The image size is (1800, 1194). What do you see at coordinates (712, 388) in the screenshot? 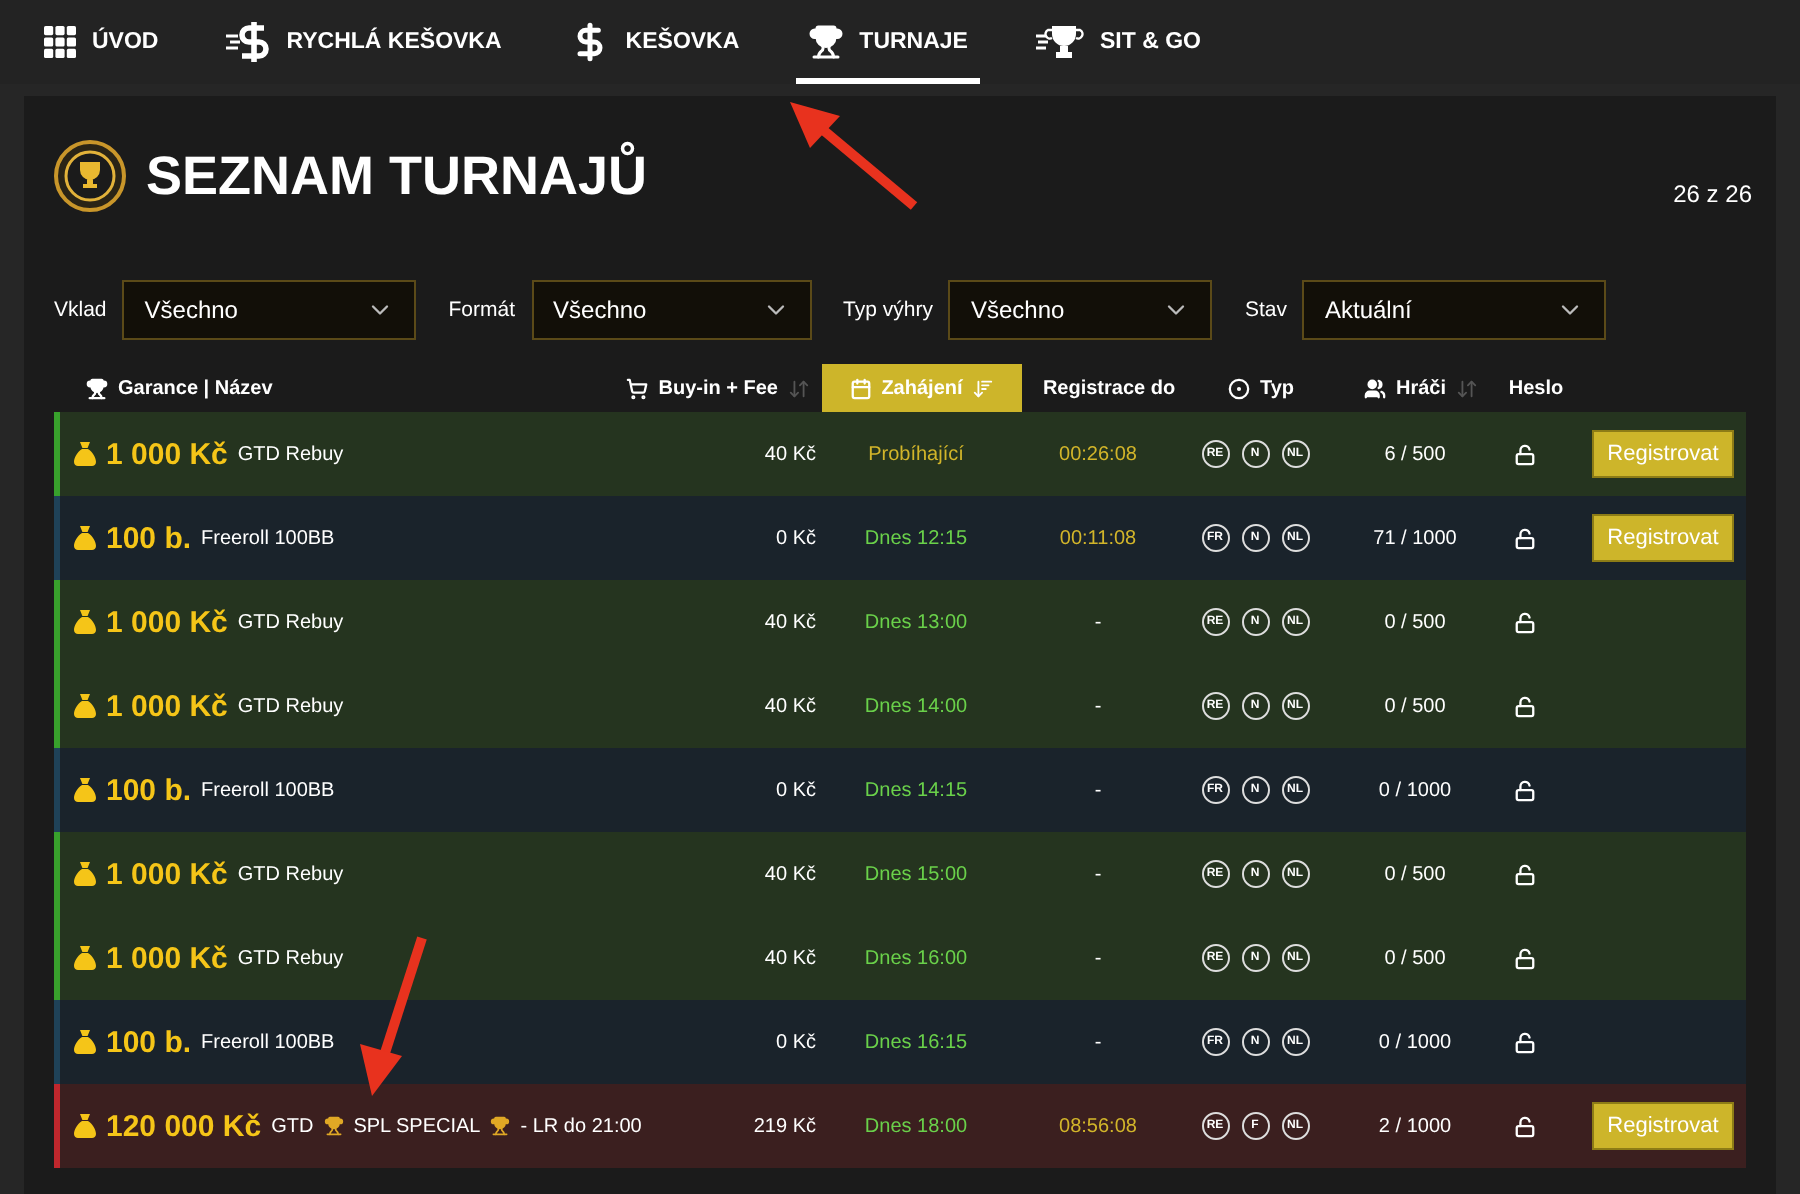
I see `column-header: Buy-in + Fee` at bounding box center [712, 388].